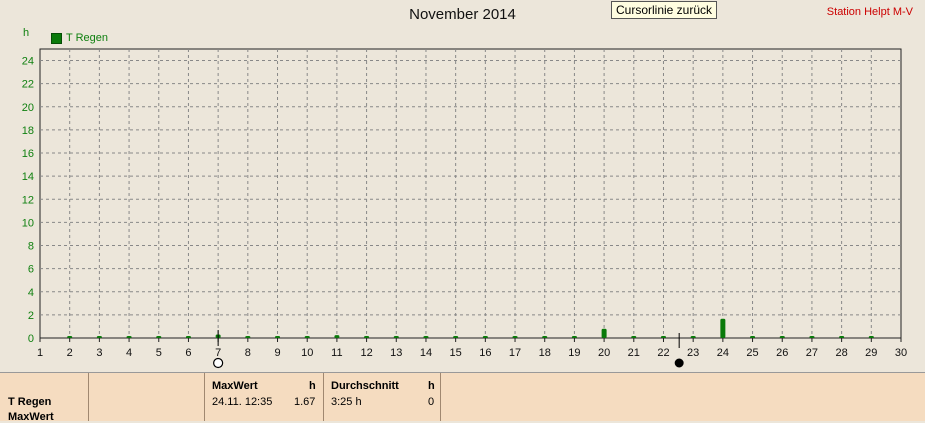 Image resolution: width=925 pixels, height=423 pixels. Describe the element at coordinates (28, 131) in the screenshot. I see `y-tick-label: 18` at that location.